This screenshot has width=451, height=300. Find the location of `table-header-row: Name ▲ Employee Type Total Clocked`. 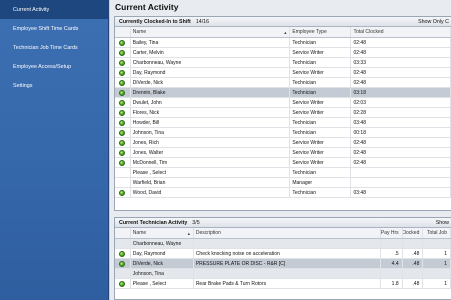

table-header-row: Name ▲ Employee Type Total Clocked is located at coordinates (283, 32).